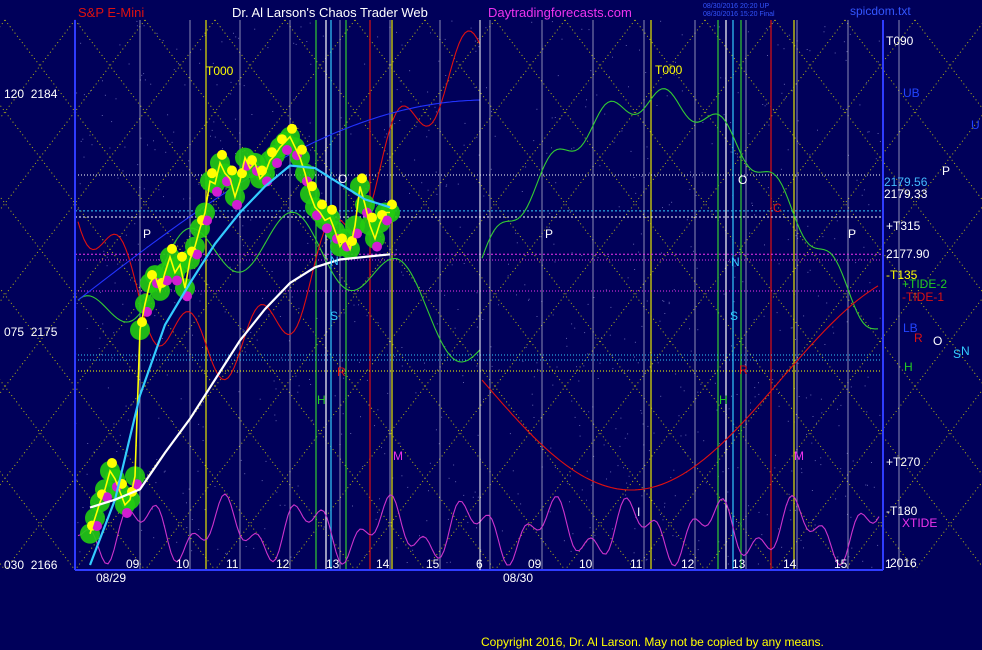 The width and height of the screenshot is (982, 650). I want to click on annotation-c: C, so click(777, 208).